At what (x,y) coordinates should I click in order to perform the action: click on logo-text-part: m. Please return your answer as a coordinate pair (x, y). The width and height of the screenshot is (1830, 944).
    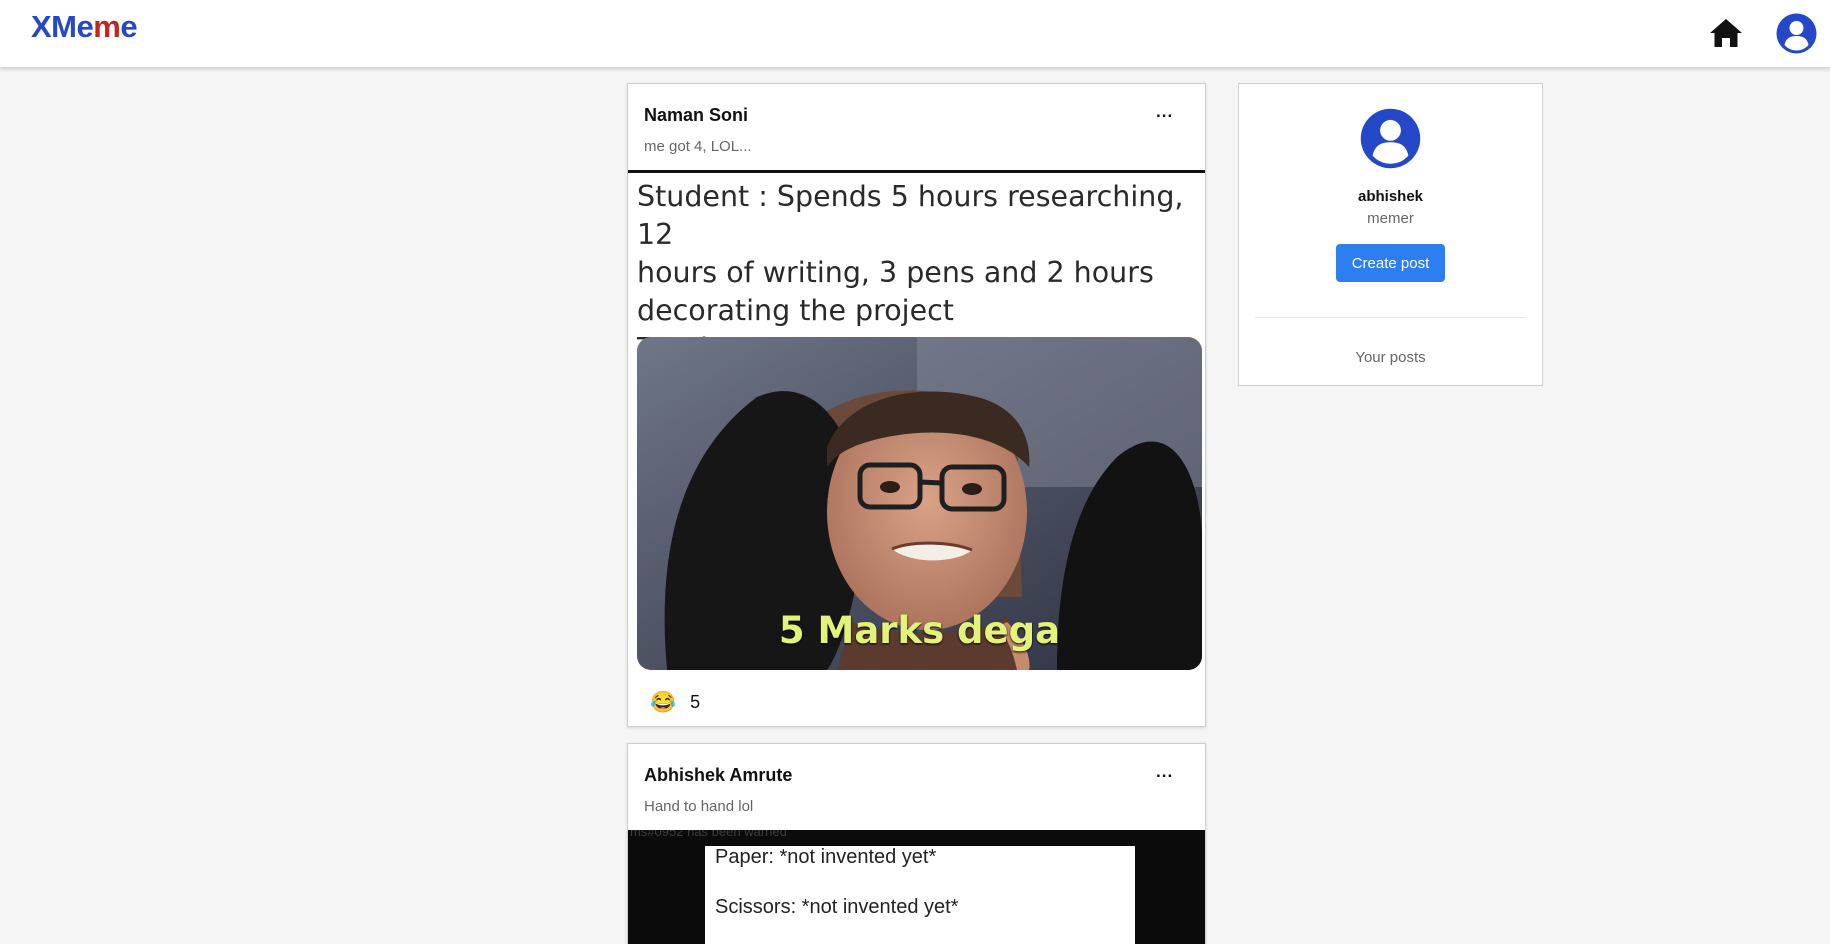
    Looking at the image, I should click on (107, 26).